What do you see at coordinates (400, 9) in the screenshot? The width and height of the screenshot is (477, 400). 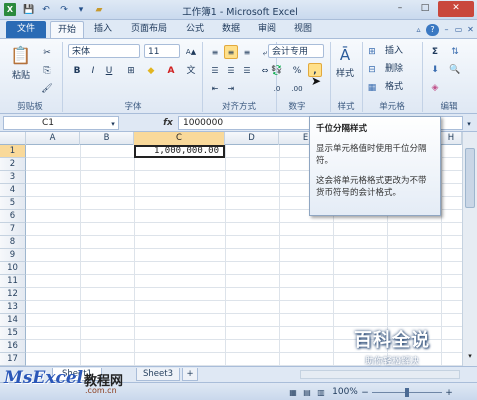 I see `minimize-button: –` at bounding box center [400, 9].